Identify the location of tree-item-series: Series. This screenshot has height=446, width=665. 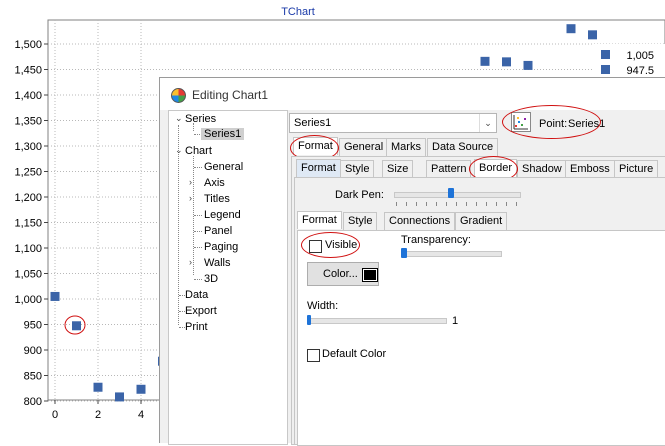
(200, 119).